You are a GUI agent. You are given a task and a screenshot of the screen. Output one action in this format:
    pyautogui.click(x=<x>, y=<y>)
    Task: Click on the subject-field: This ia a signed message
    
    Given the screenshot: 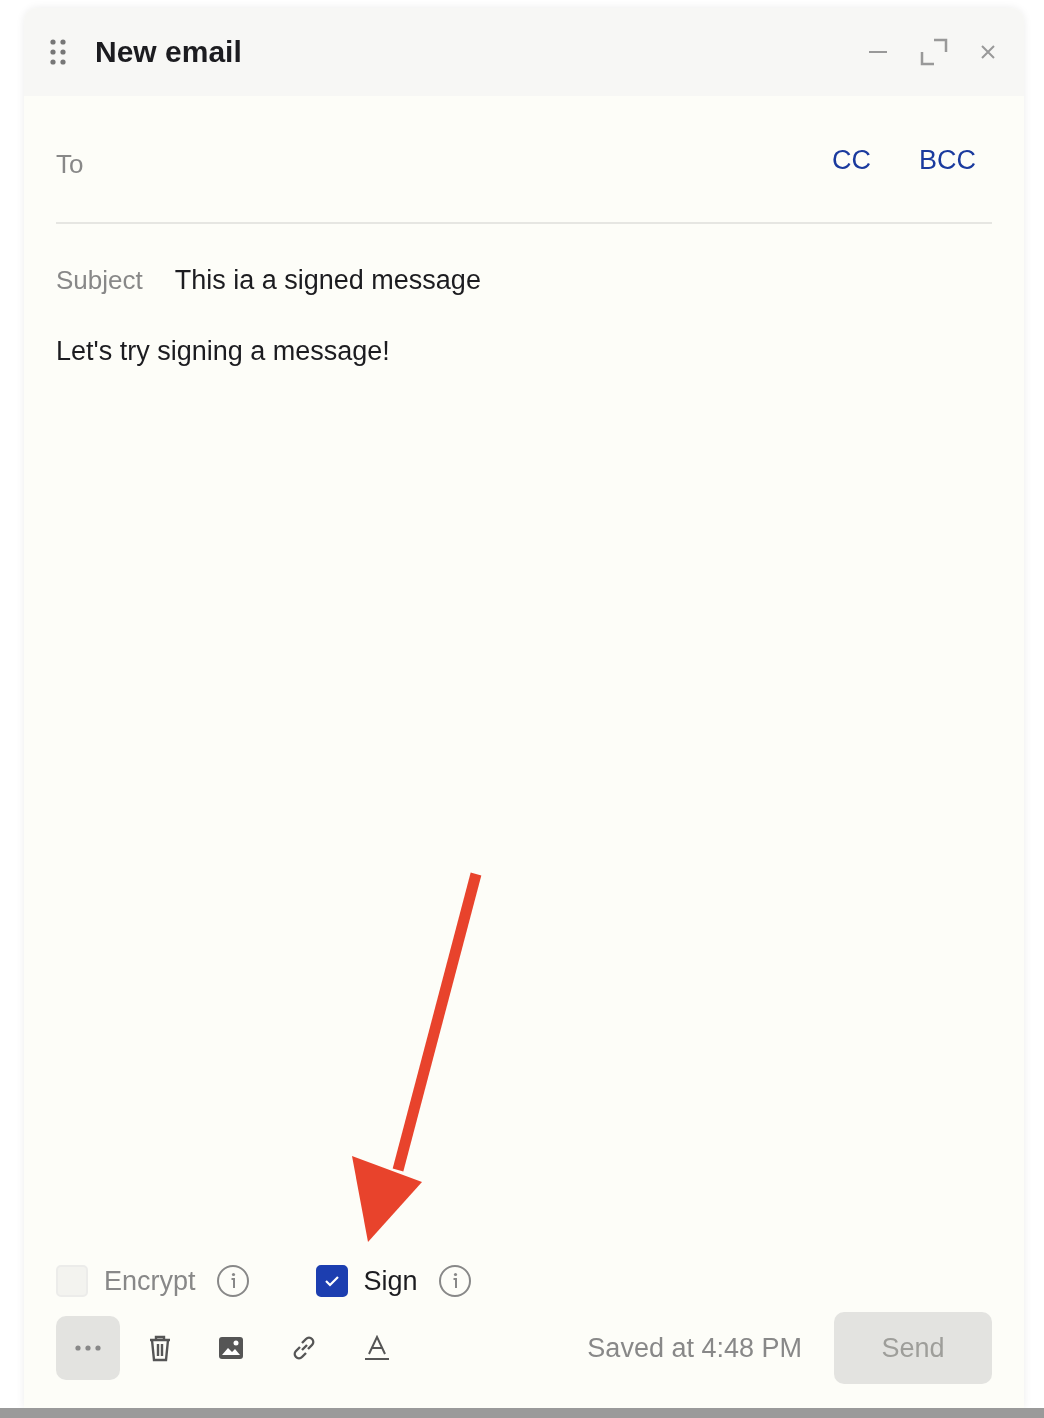 What is the action you would take?
    pyautogui.click(x=327, y=280)
    